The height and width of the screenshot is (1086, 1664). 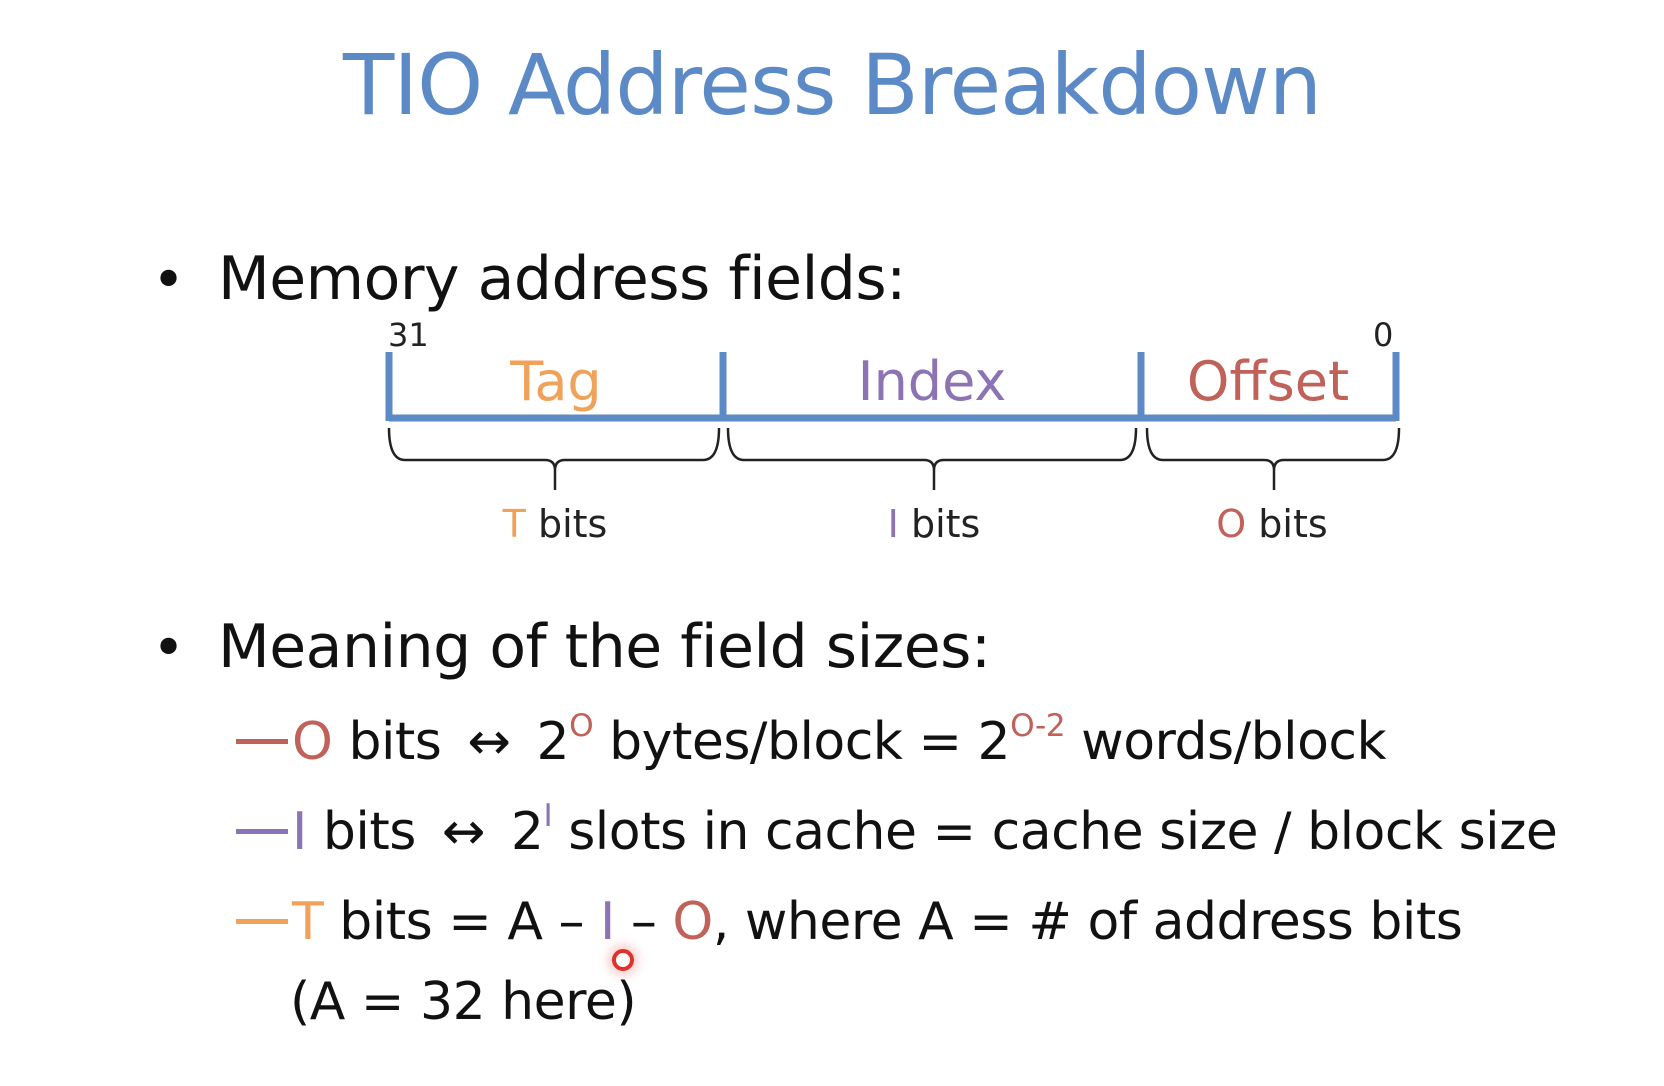 I want to click on exp-i: I, so click(x=548, y=816).